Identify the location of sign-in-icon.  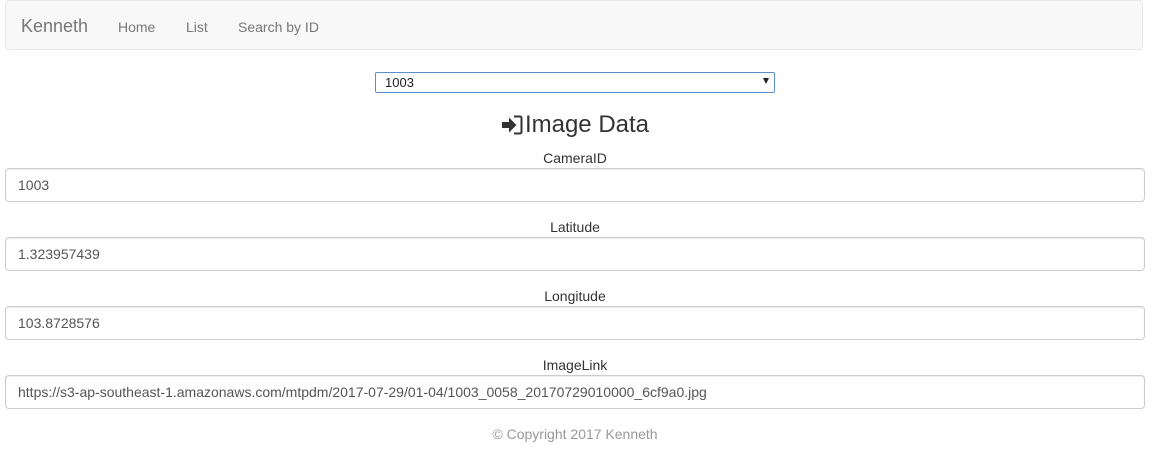
(512, 128).